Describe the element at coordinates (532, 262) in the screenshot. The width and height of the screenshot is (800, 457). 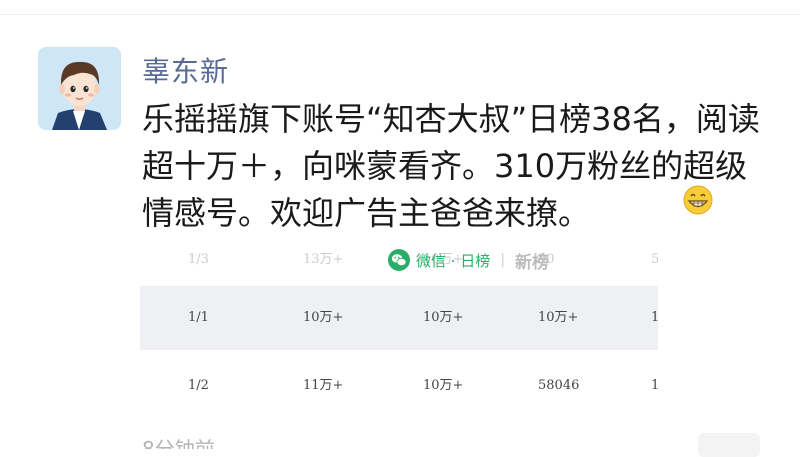
I see `xinbang-logo-text: 新榜` at that location.